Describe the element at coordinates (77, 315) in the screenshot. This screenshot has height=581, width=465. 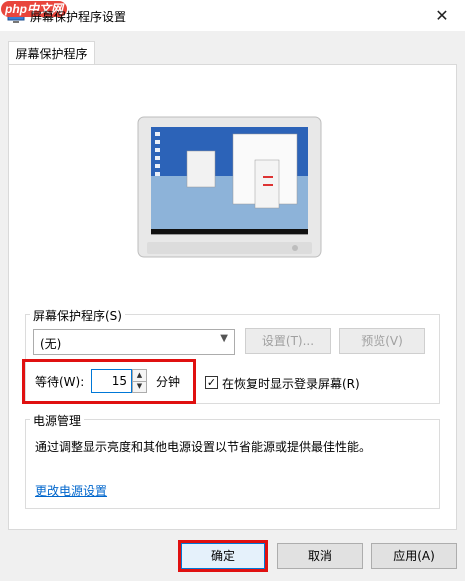
I see `screensaver-group-label: 屏幕保护程序(S)` at that location.